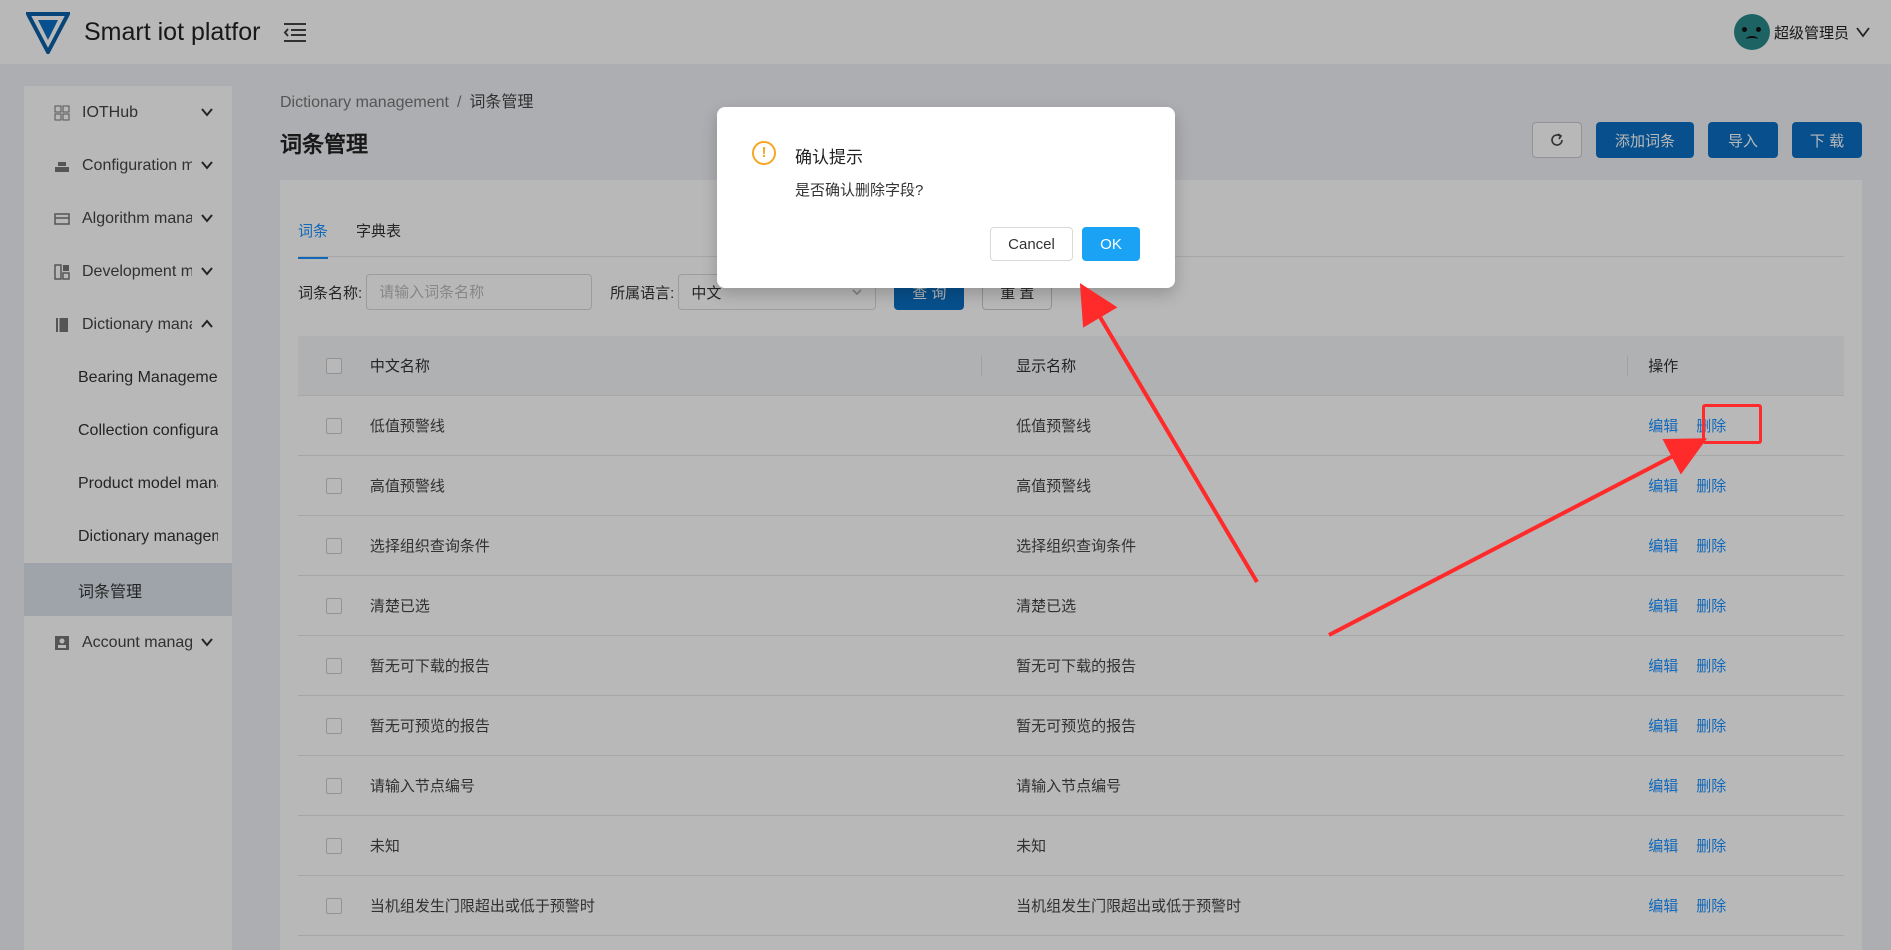 The width and height of the screenshot is (1891, 950). I want to click on dialog-message: 是否确认删除字段?, so click(859, 190).